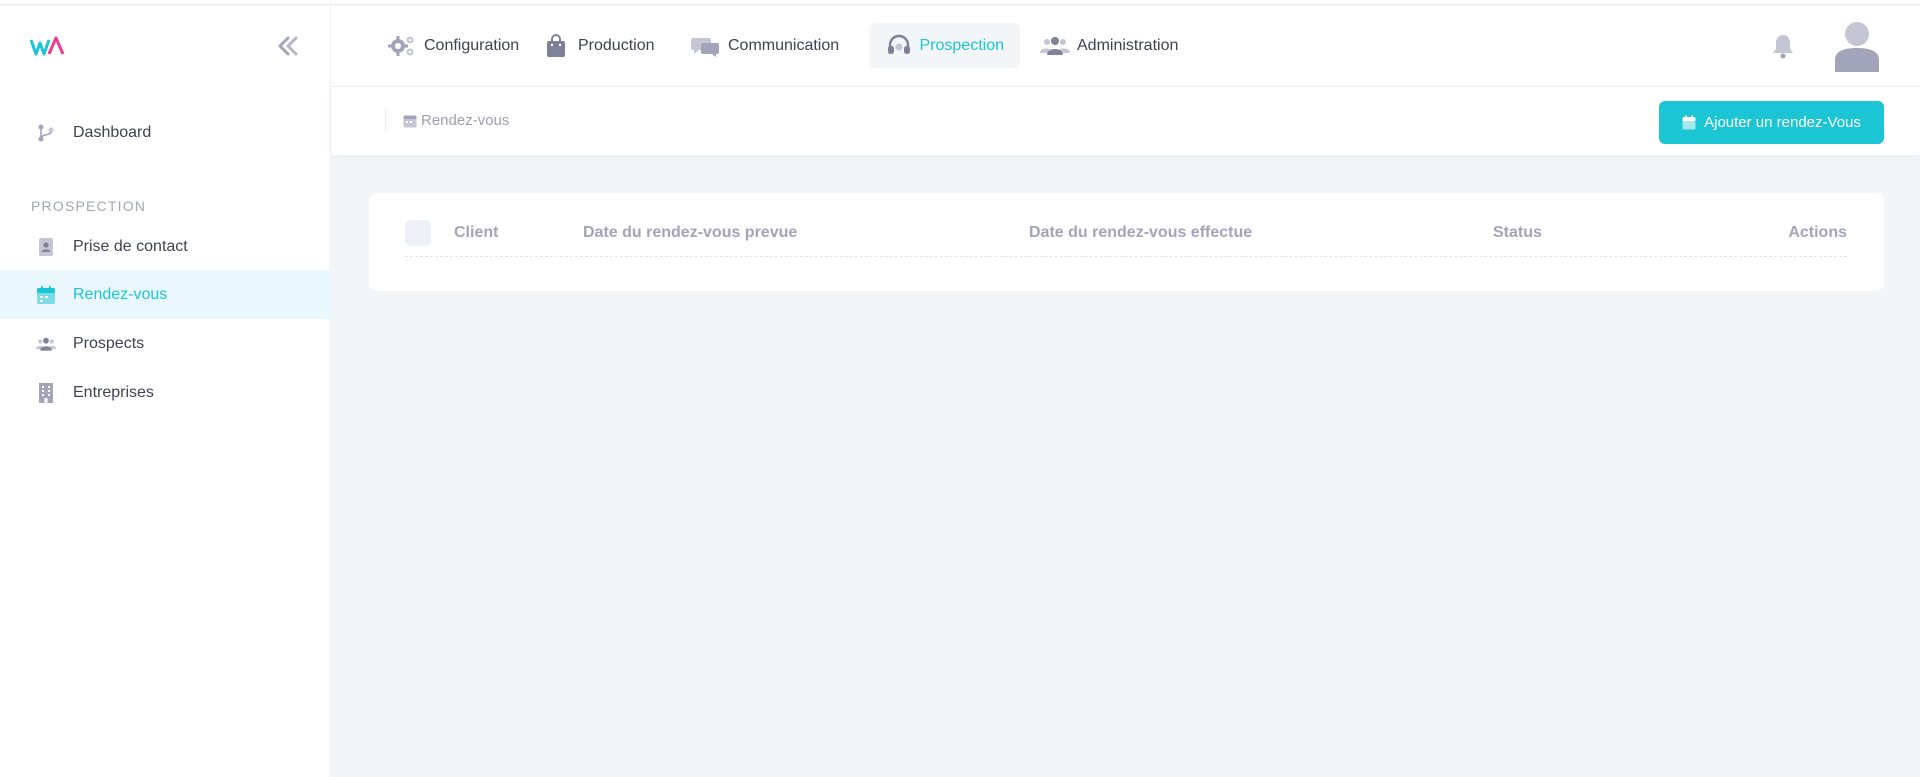 This screenshot has width=1920, height=777. What do you see at coordinates (1817, 232) in the screenshot?
I see `column-header-actions: Actions` at bounding box center [1817, 232].